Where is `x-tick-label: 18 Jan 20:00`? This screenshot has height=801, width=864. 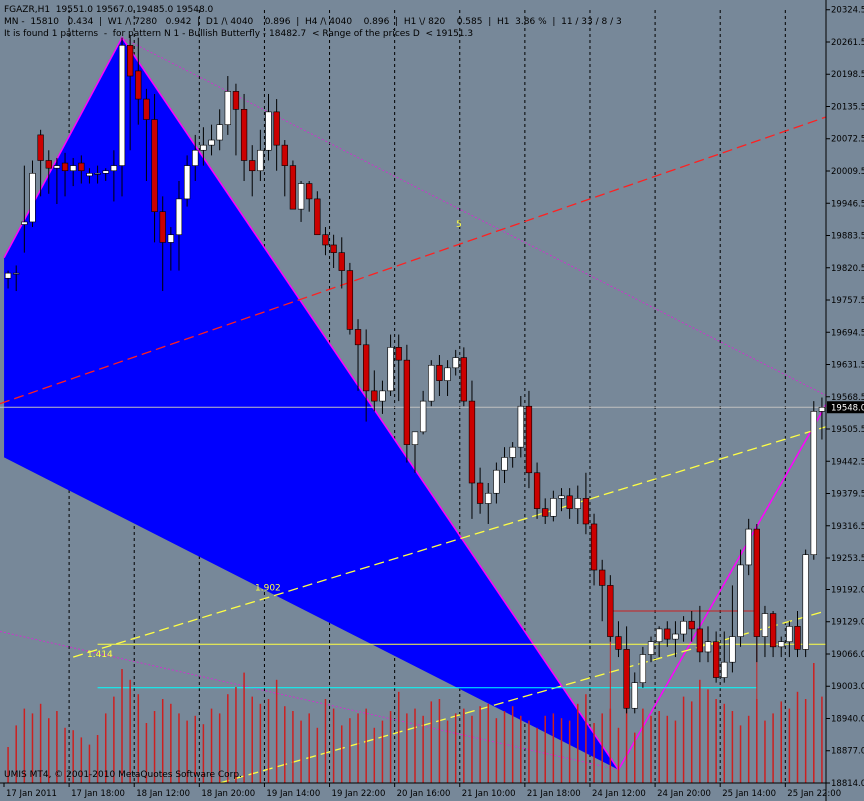
x-tick-label: 18 Jan 20:00 is located at coordinates (228, 794).